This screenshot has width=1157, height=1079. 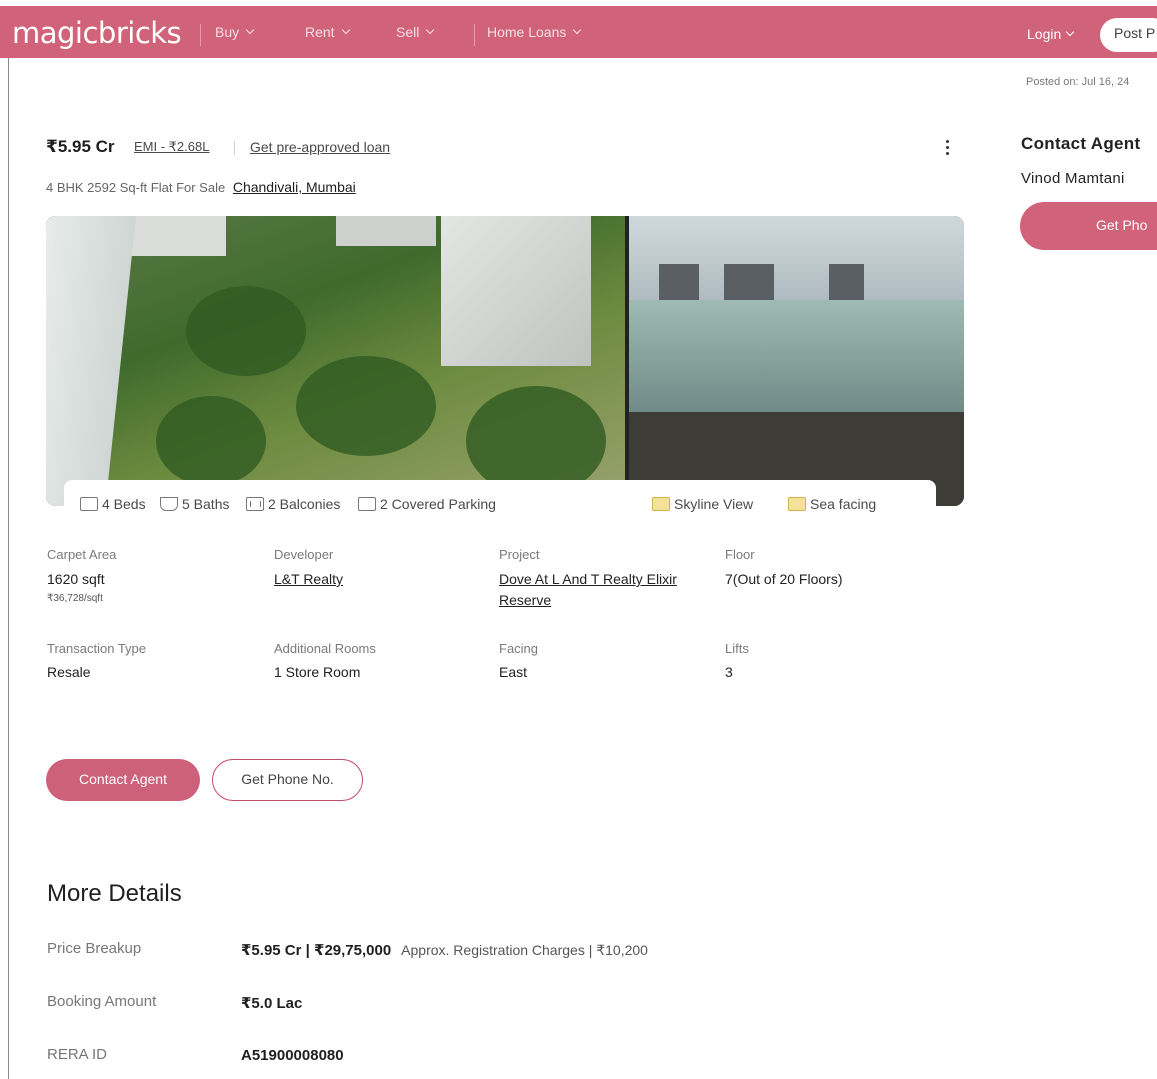 What do you see at coordinates (519, 554) in the screenshot?
I see `project-label: Project` at bounding box center [519, 554].